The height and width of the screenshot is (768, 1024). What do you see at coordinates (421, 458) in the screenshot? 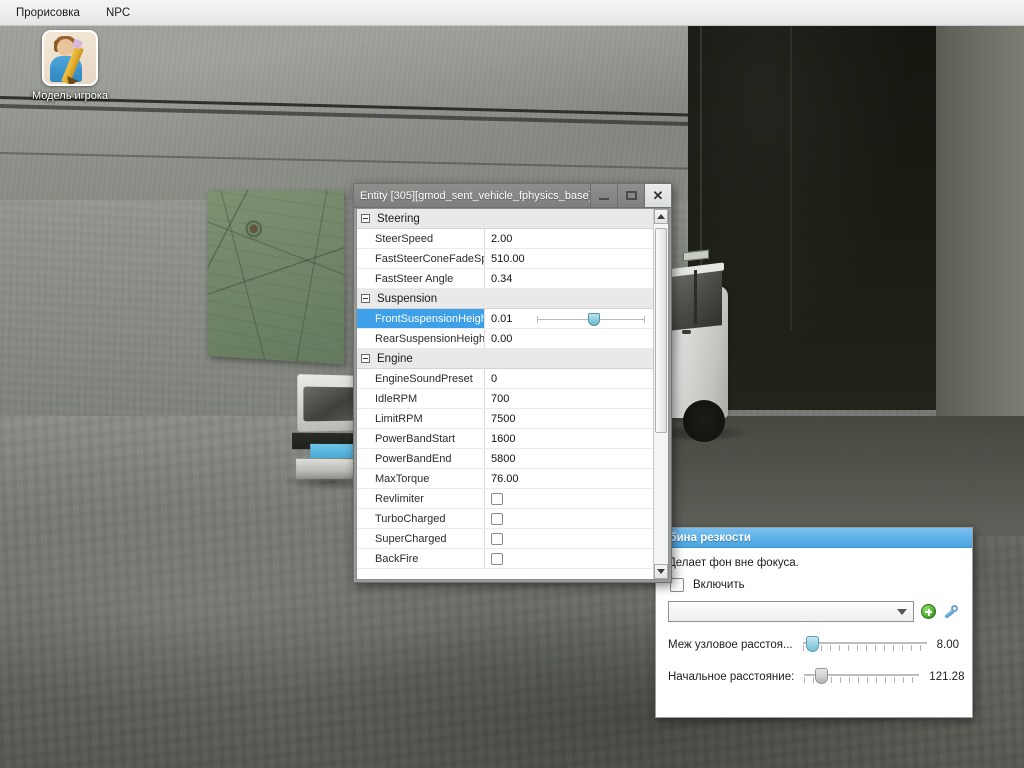
I see `property-key: PowerBandEnd` at bounding box center [421, 458].